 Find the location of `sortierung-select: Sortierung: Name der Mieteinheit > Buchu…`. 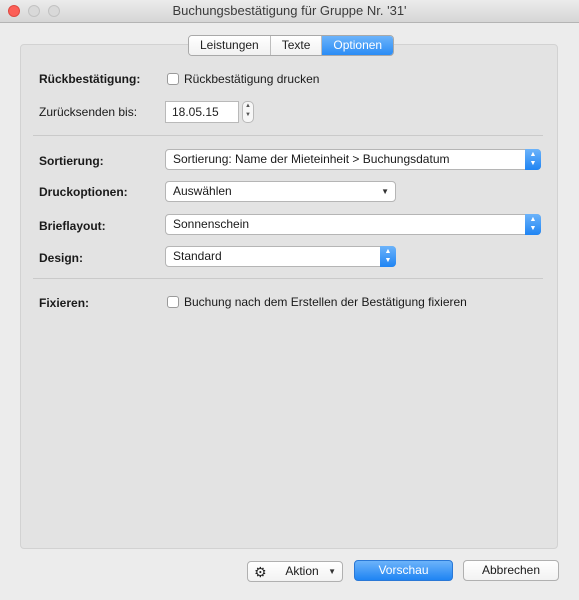

sortierung-select: Sortierung: Name der Mieteinheit > Buchu… is located at coordinates (353, 159).